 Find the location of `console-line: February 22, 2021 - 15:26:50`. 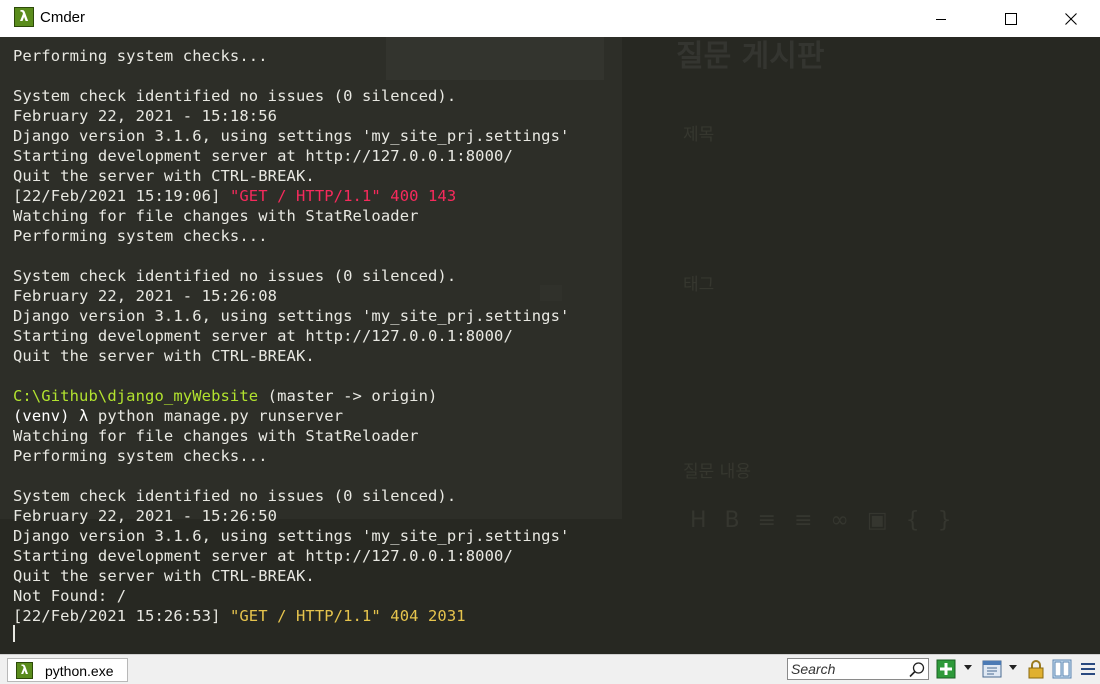

console-line: February 22, 2021 - 15:26:50 is located at coordinates (553, 516).